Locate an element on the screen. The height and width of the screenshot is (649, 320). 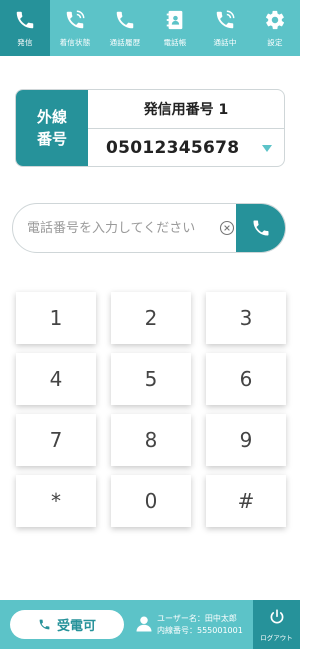
nav-label-settings: 設定 is located at coordinates (275, 42).